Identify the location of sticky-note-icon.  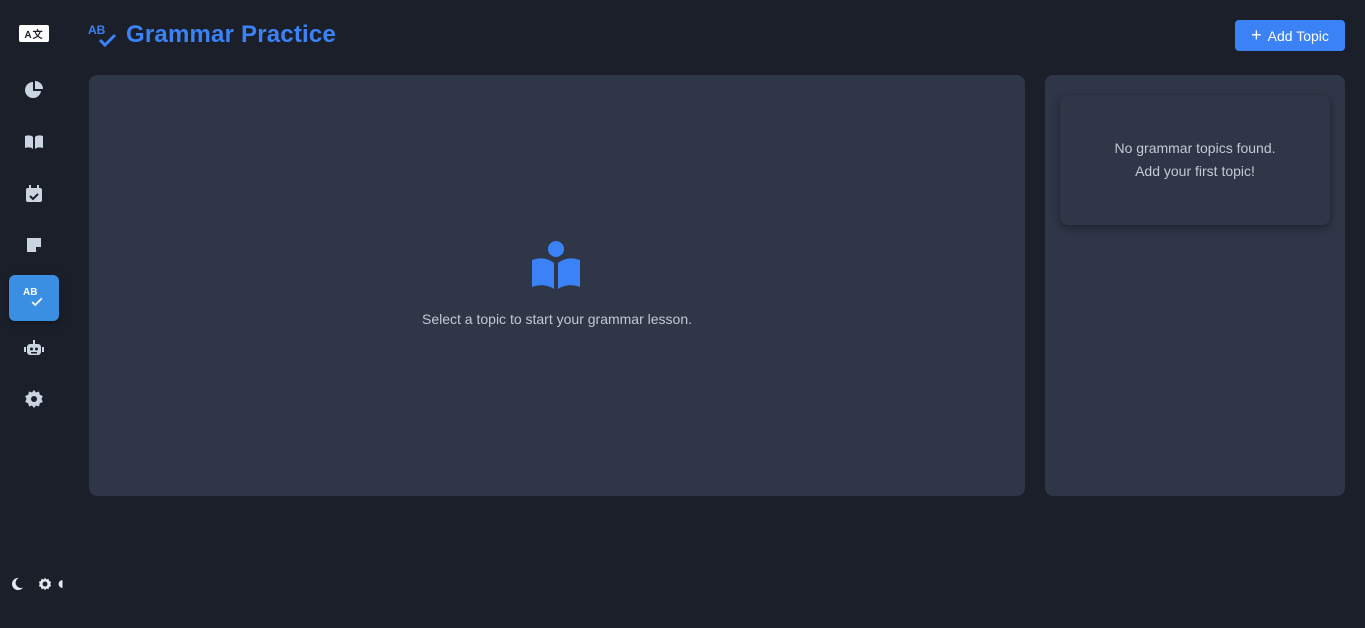
(34, 247).